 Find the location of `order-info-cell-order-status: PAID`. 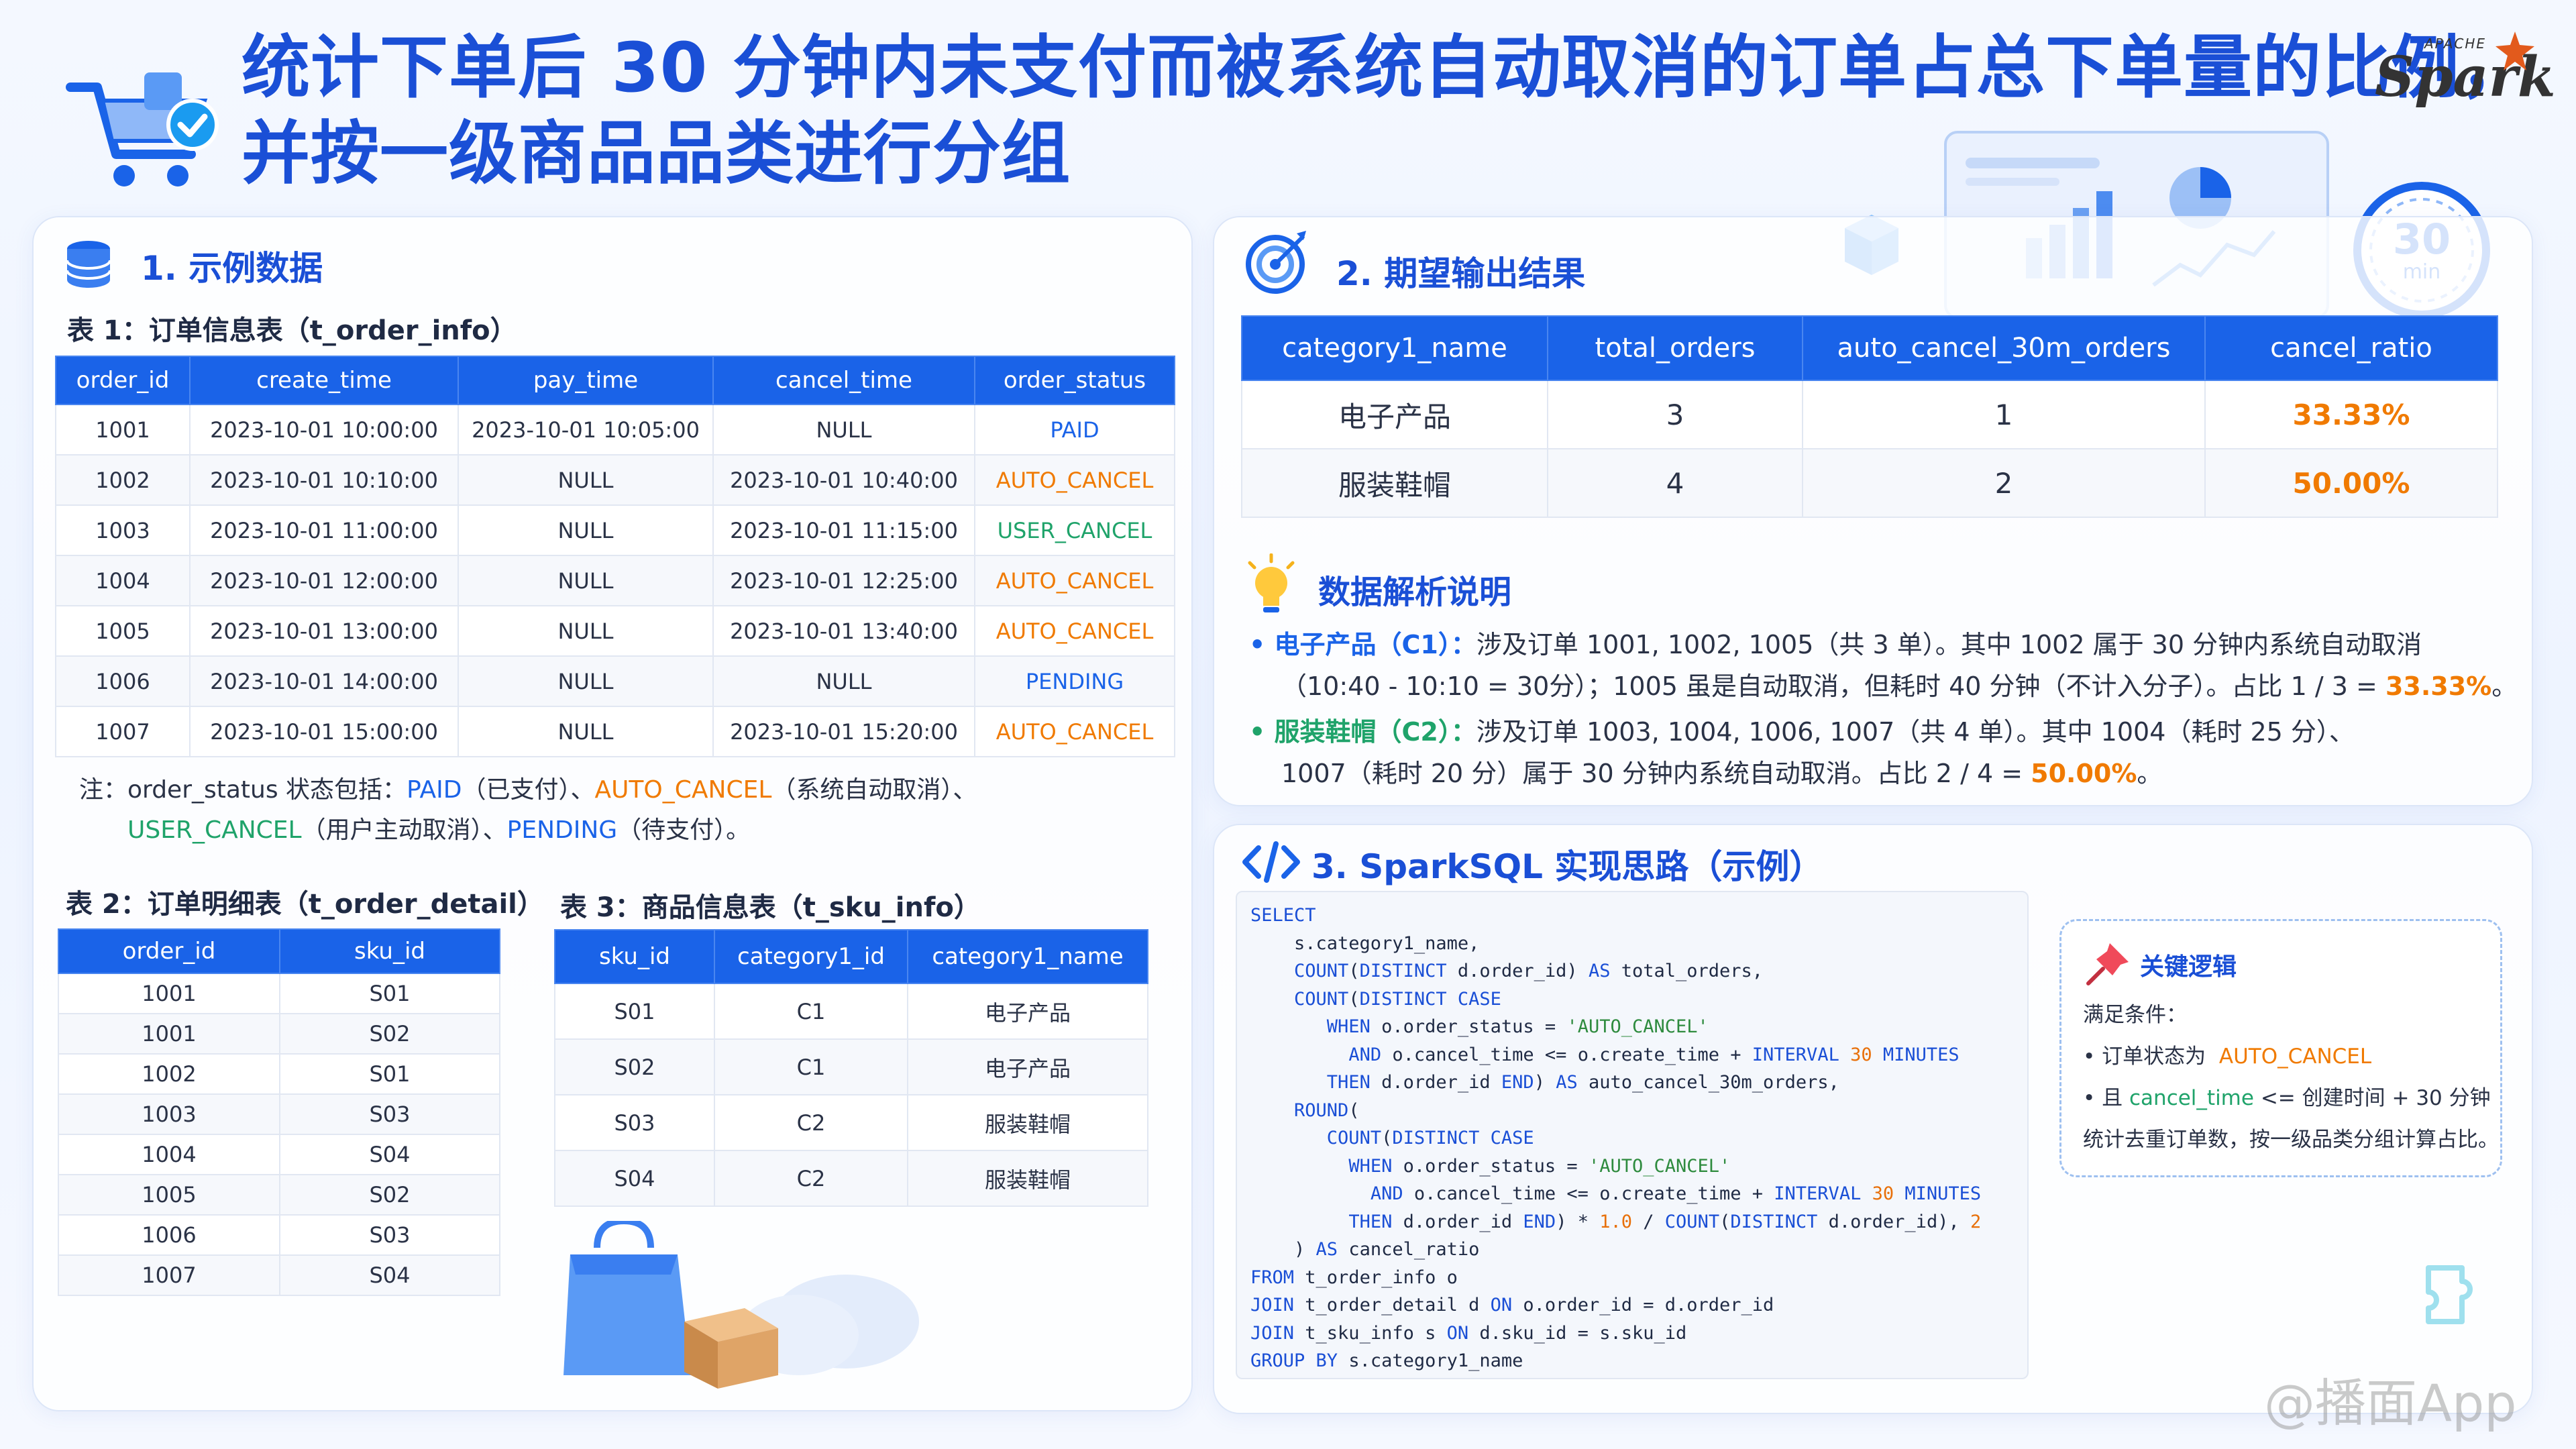

order-info-cell-order-status: PAID is located at coordinates (1074, 429).